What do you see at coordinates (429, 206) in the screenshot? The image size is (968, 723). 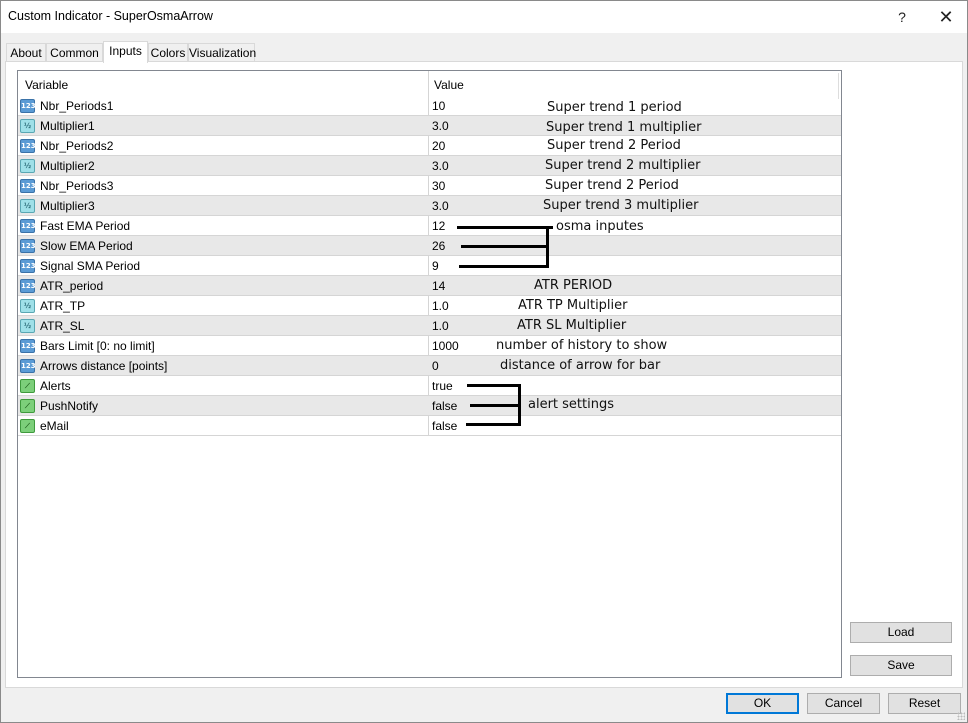 I see `table-row: ½ Multiplier3 3.0` at bounding box center [429, 206].